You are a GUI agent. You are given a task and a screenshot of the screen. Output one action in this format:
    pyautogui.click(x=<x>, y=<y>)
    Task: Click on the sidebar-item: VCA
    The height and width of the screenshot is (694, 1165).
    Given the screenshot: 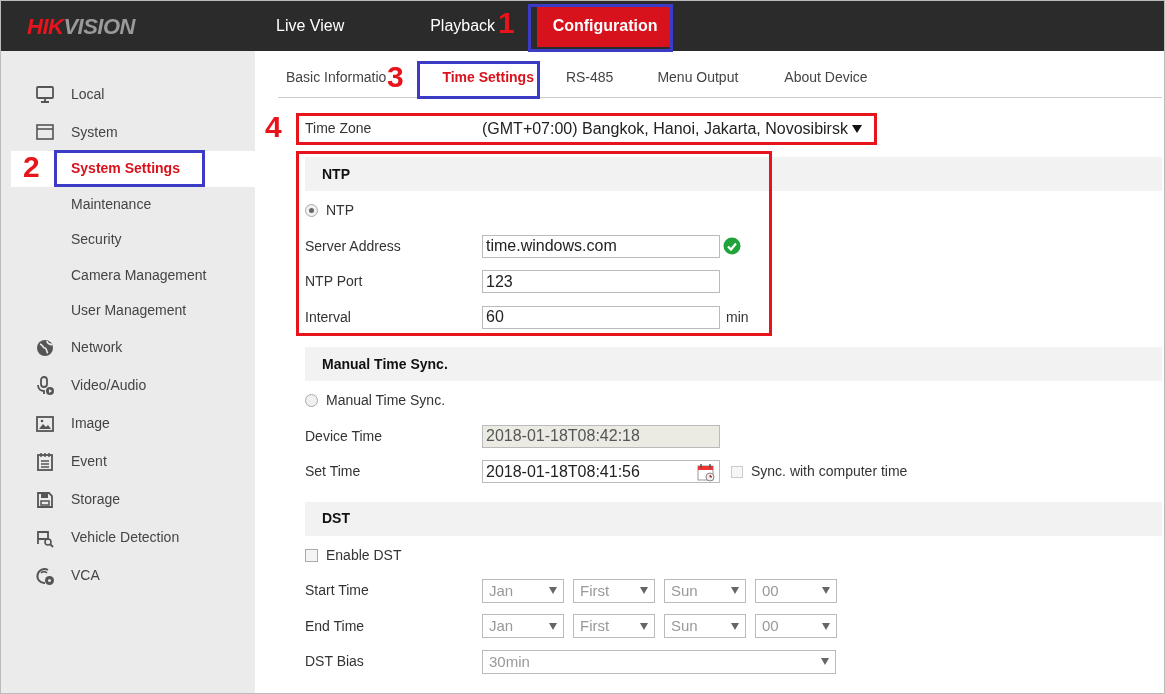 What is the action you would take?
    pyautogui.click(x=133, y=575)
    